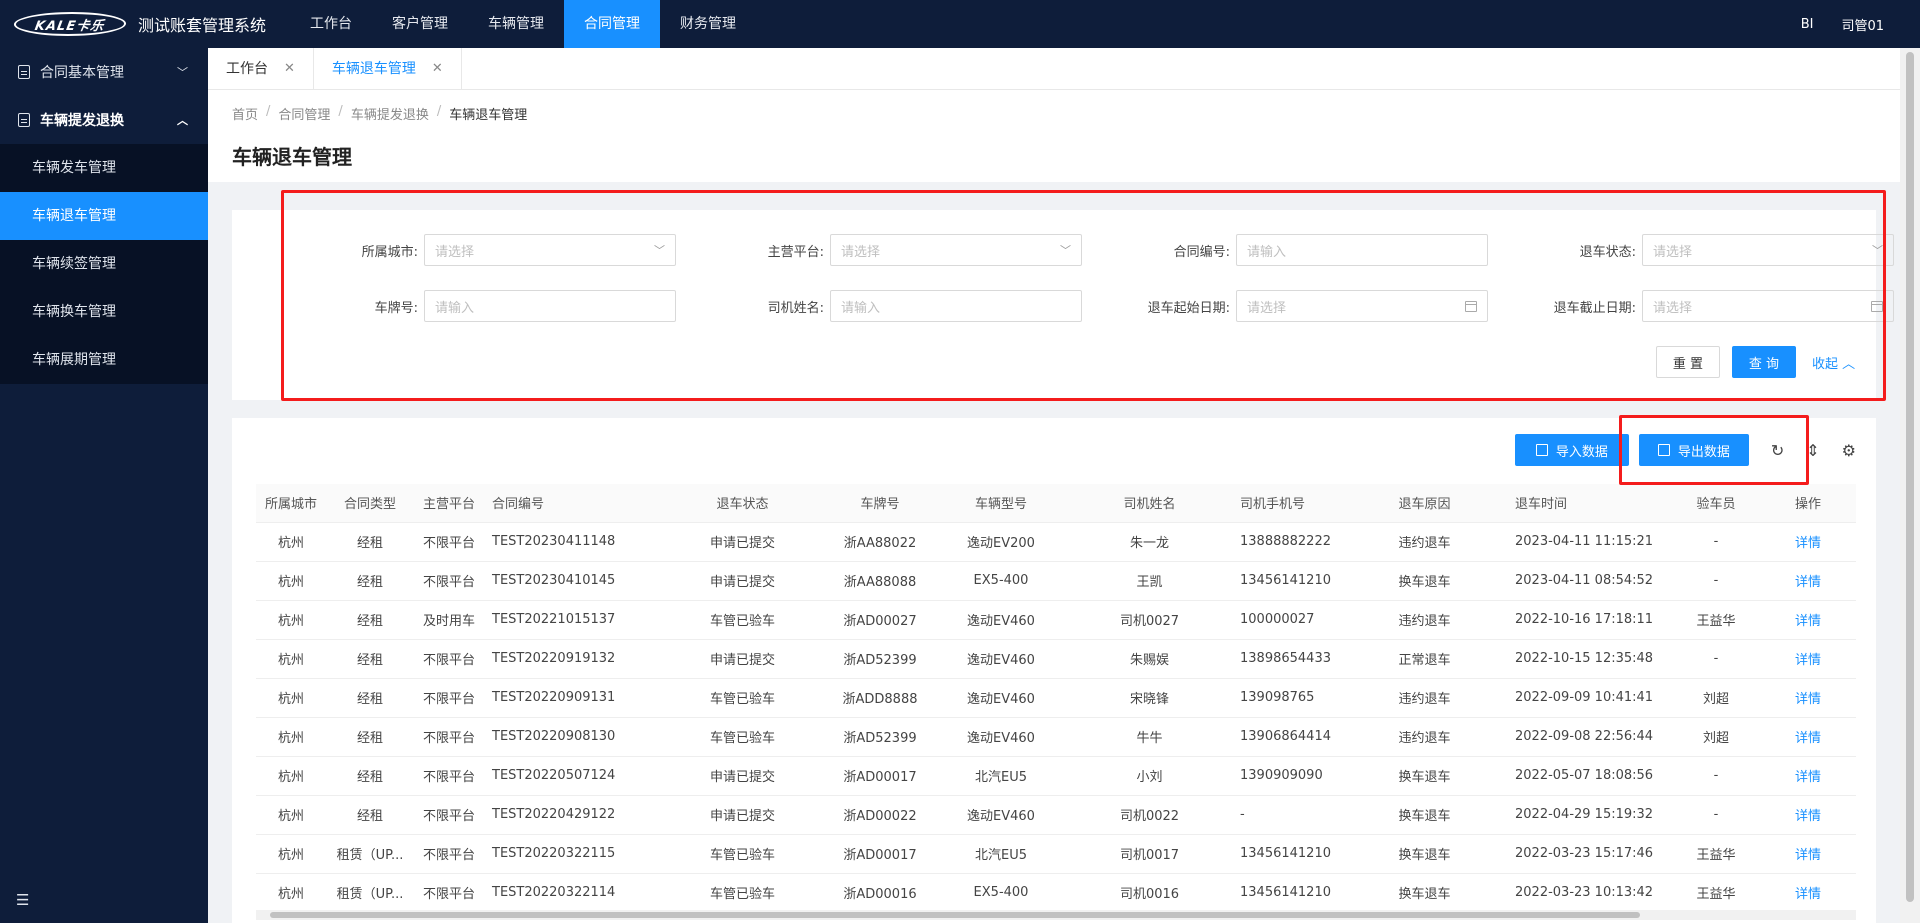  Describe the element at coordinates (1589, 503) in the screenshot. I see `col-time: 退车时间` at that location.